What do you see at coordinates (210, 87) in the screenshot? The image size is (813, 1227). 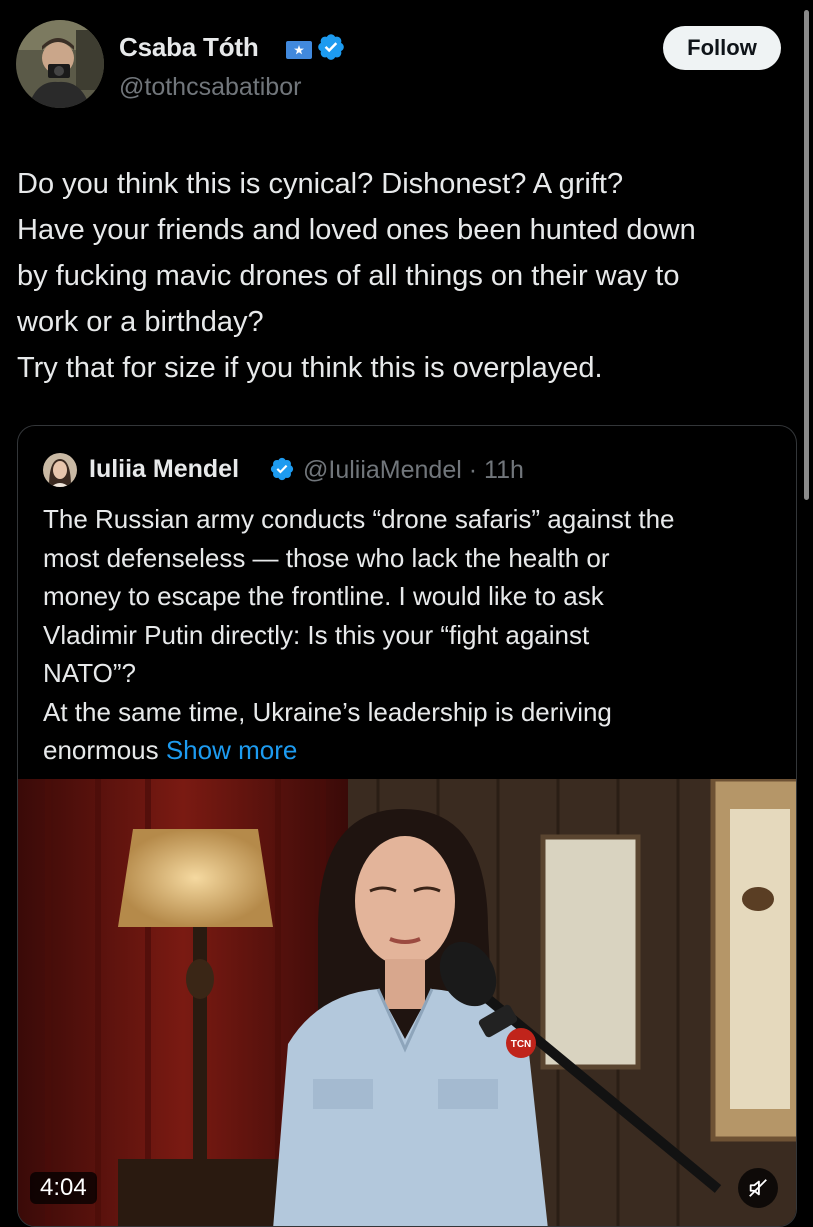 I see `author-handle: @tothcsabatibor` at bounding box center [210, 87].